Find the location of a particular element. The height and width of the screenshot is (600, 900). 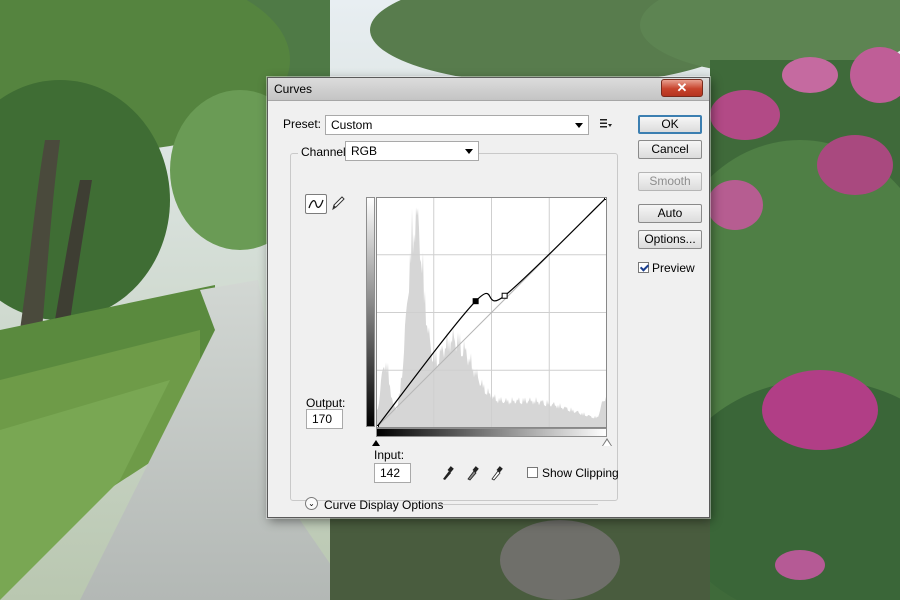

curve-point-tool is located at coordinates (316, 204).